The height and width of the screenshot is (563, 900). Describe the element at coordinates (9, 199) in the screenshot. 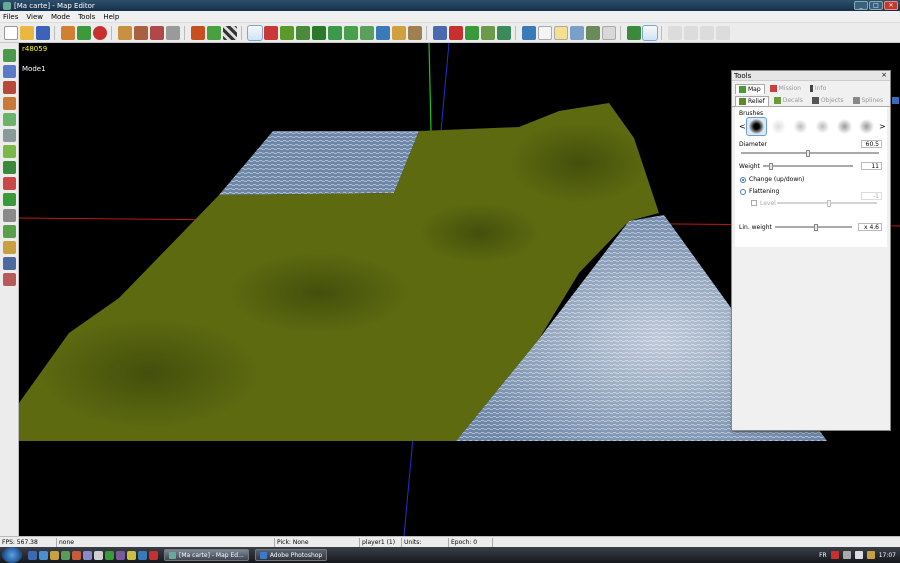

I see `layer-plants-icon` at that location.